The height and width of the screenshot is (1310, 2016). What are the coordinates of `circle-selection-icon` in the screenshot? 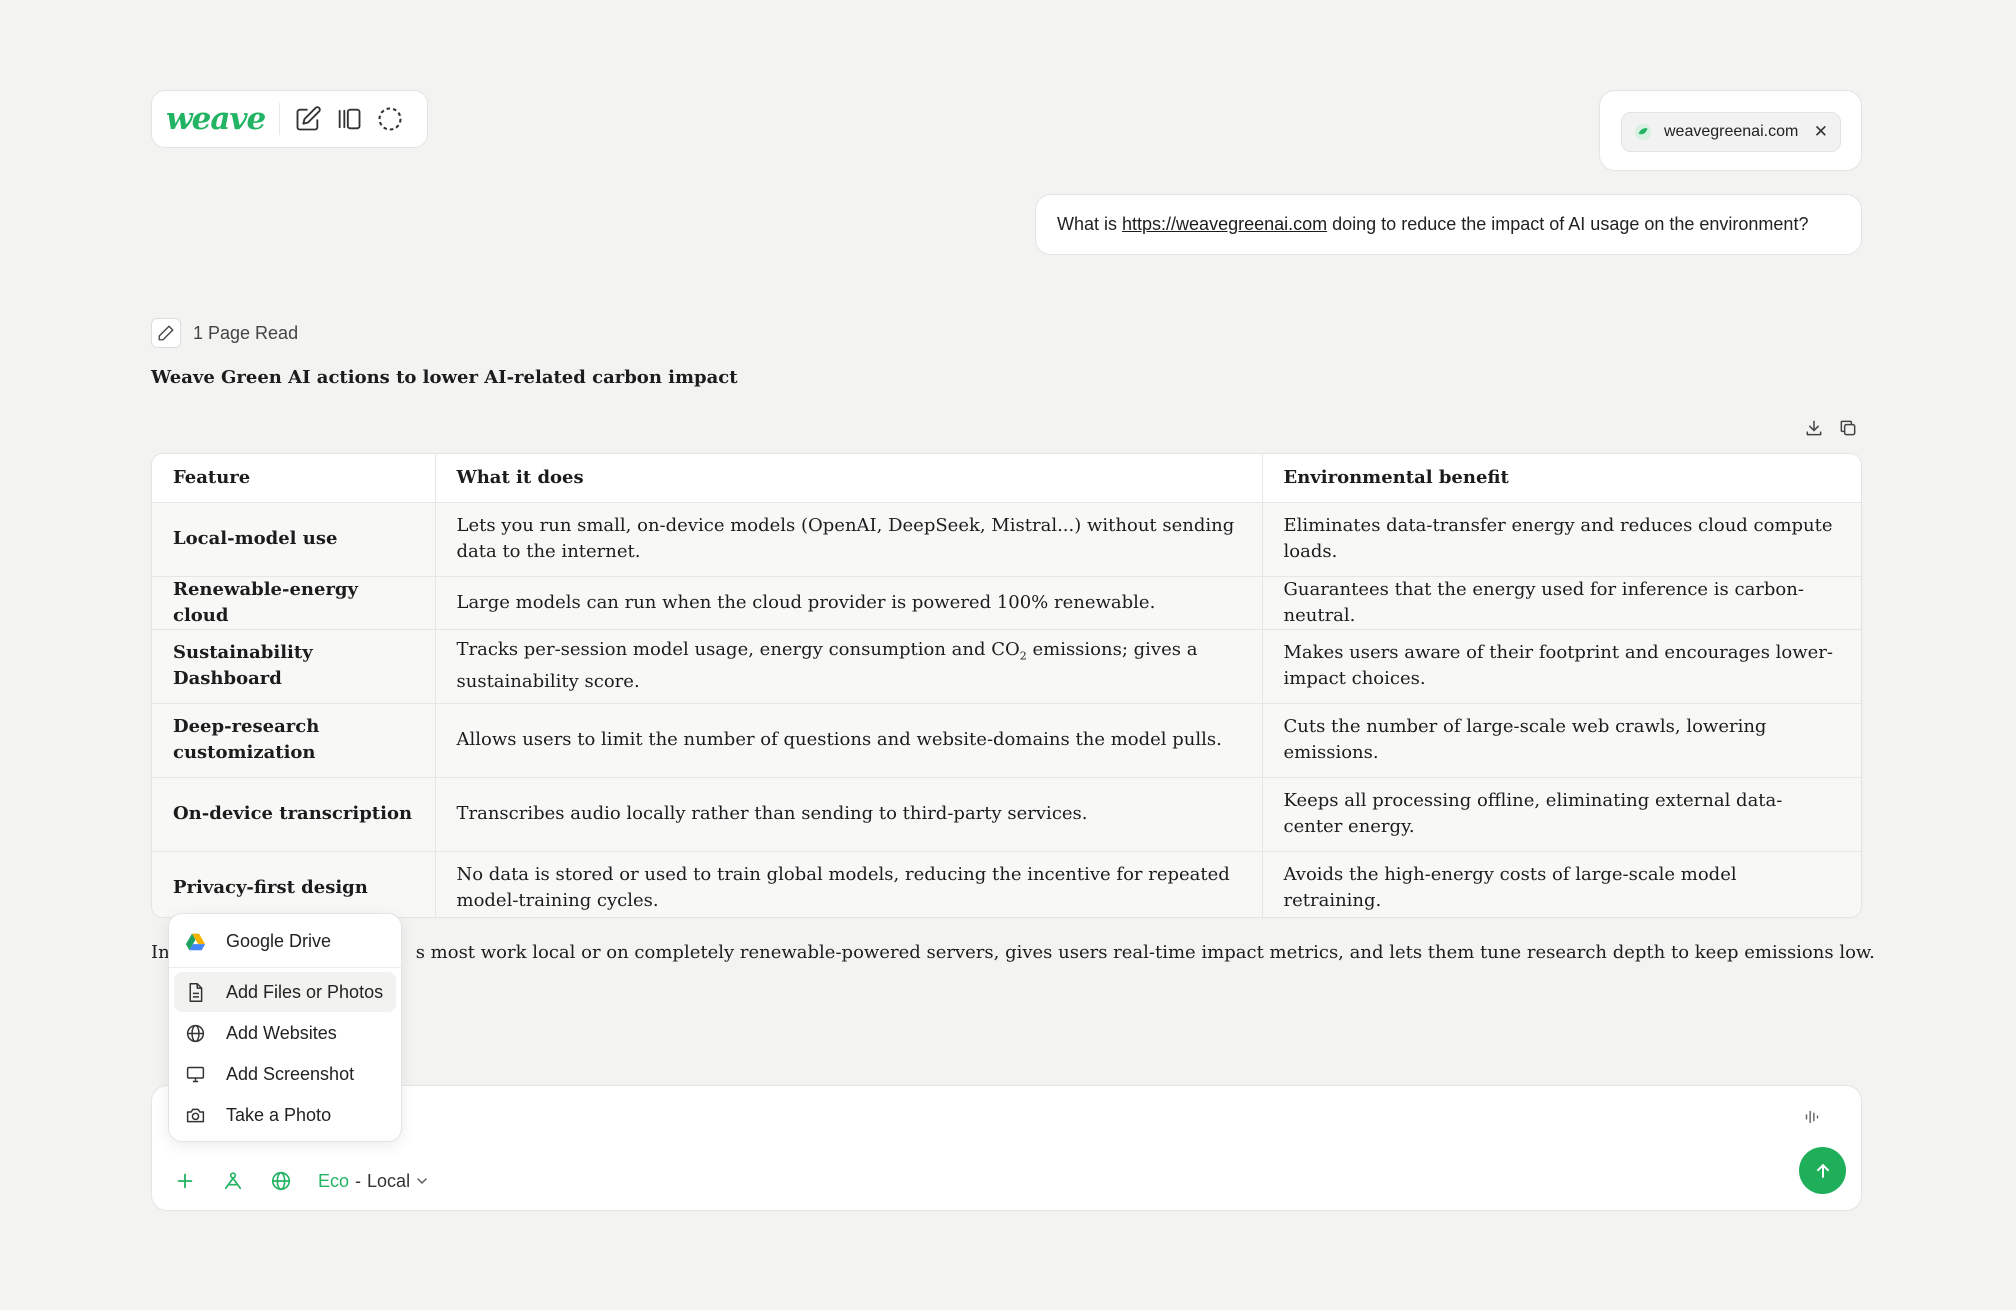 It's located at (389, 119).